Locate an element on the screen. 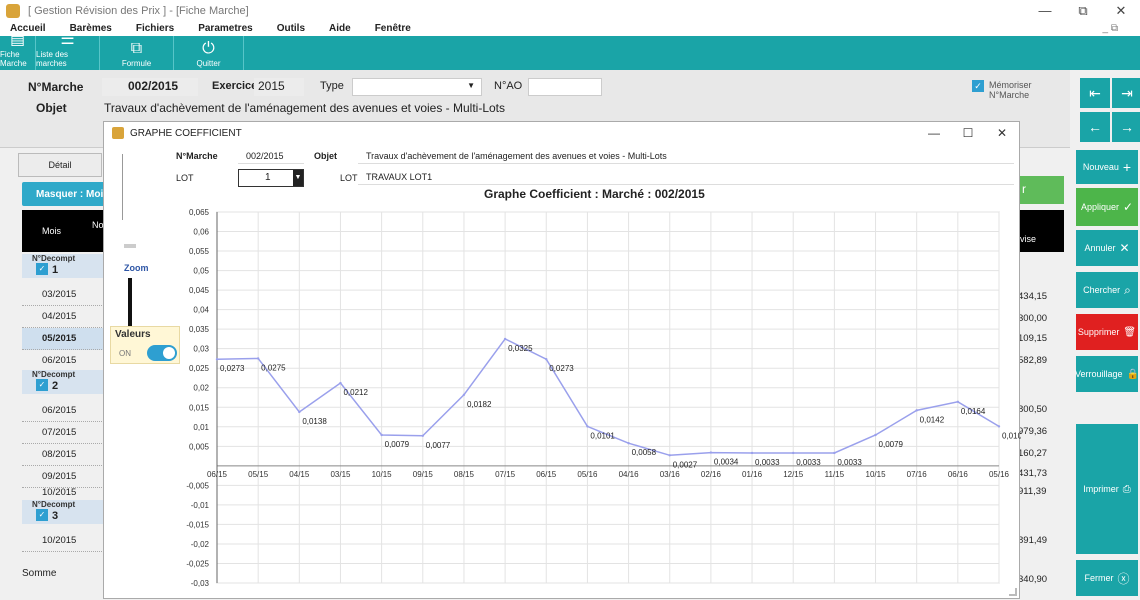 The width and height of the screenshot is (1140, 600). dlg-lot2-value: TRAVAUX LOT1 is located at coordinates (399, 177).